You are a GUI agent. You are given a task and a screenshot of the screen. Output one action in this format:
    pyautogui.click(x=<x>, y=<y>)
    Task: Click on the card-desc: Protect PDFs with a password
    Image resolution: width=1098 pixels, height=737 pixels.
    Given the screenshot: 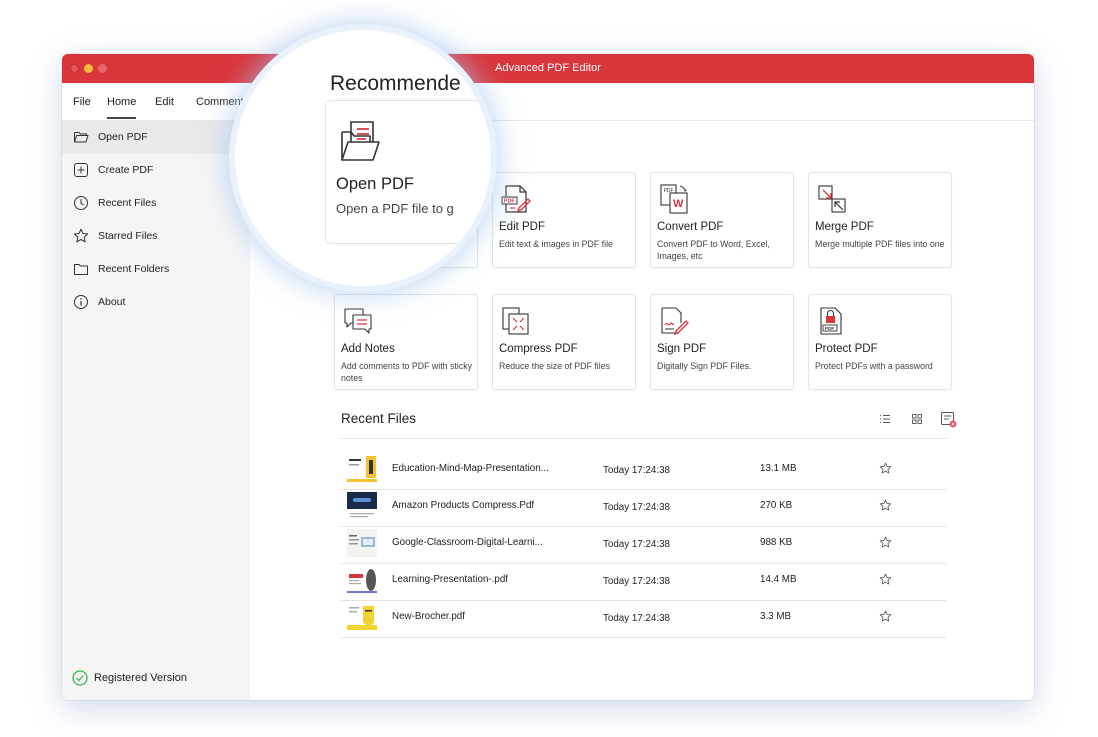 What is the action you would take?
    pyautogui.click(x=874, y=366)
    